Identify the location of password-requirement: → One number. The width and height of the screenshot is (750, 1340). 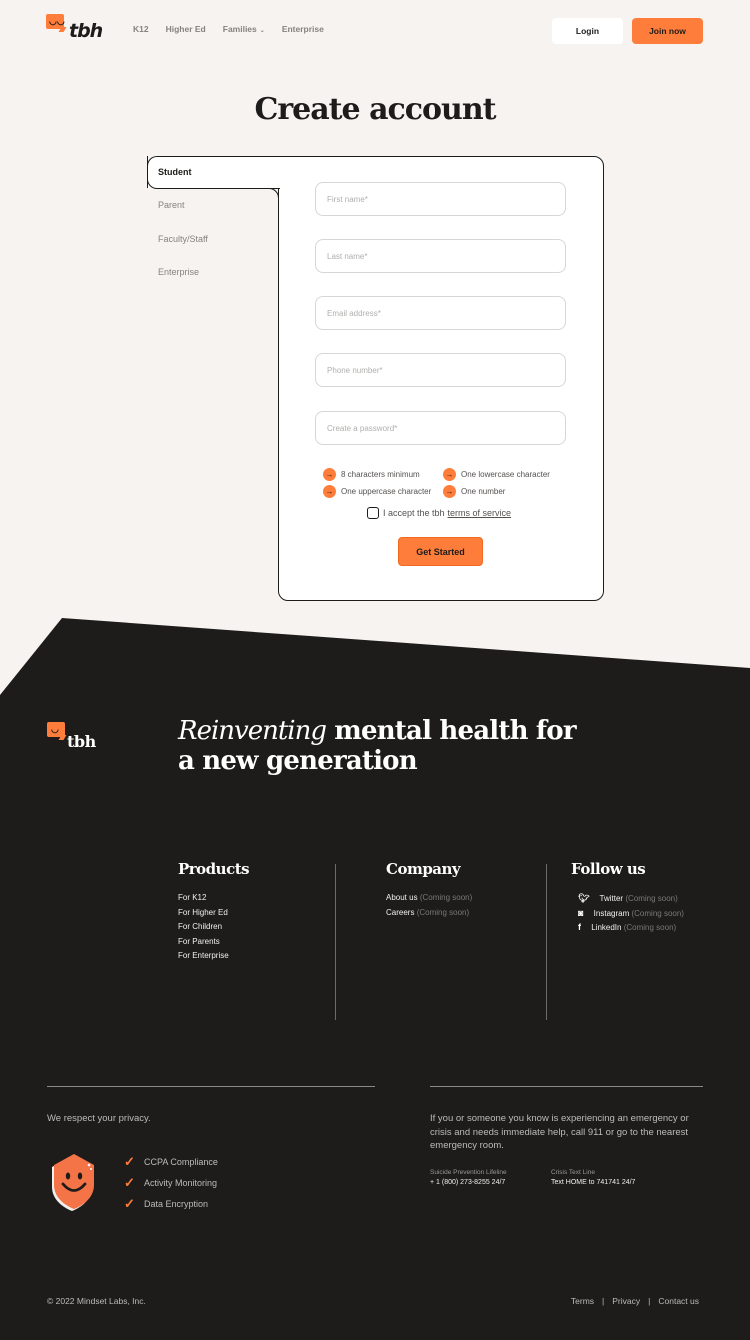
(474, 491).